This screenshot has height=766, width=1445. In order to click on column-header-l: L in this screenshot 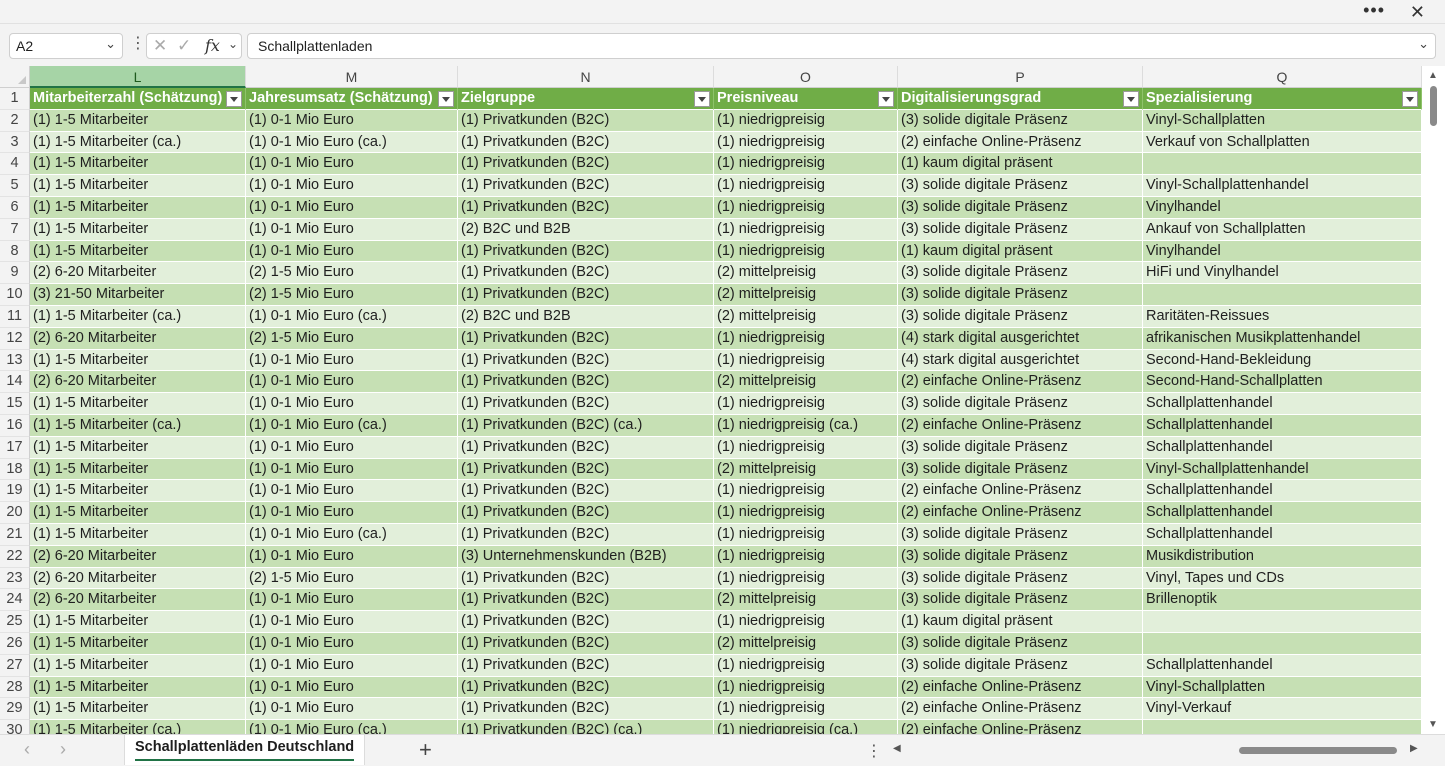, I will do `click(138, 77)`.